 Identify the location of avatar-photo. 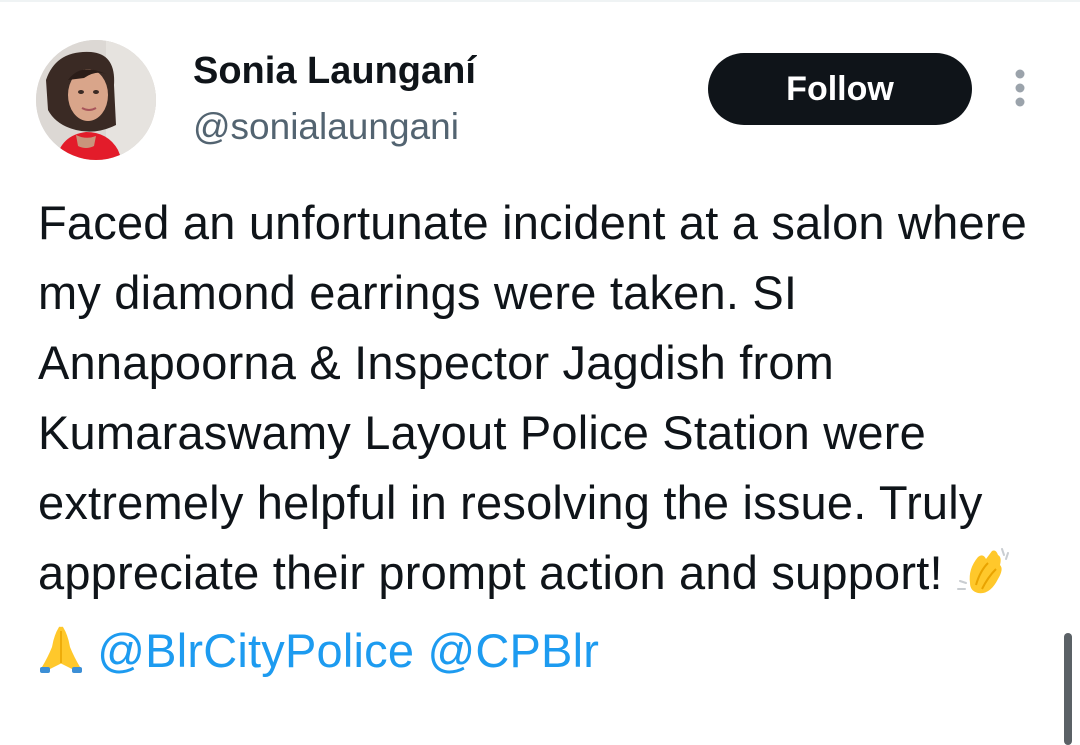
(96, 100).